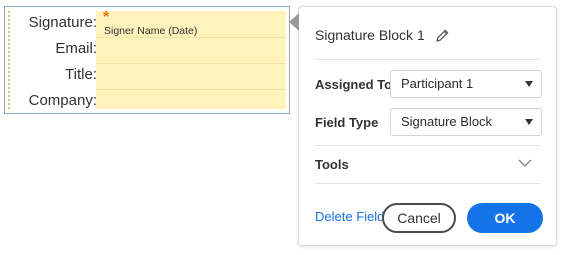 This screenshot has width=564, height=255. Describe the element at coordinates (447, 121) in the screenshot. I see `field-type-value: Signature Block` at that location.